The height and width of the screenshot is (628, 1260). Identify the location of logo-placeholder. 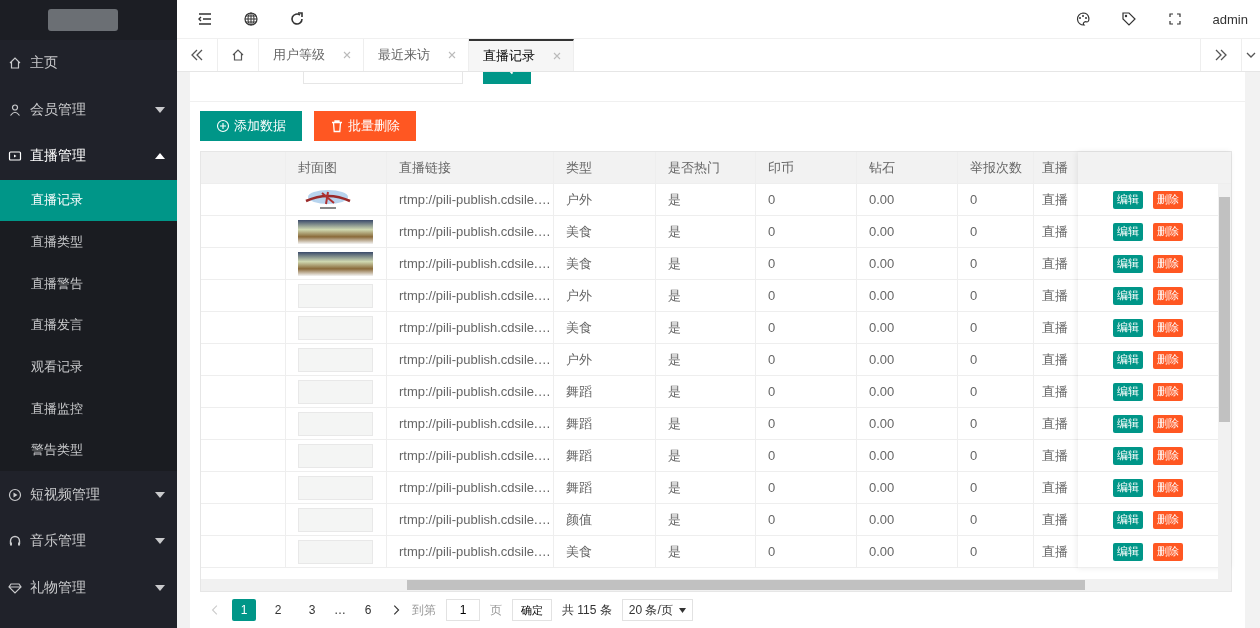
(83, 20).